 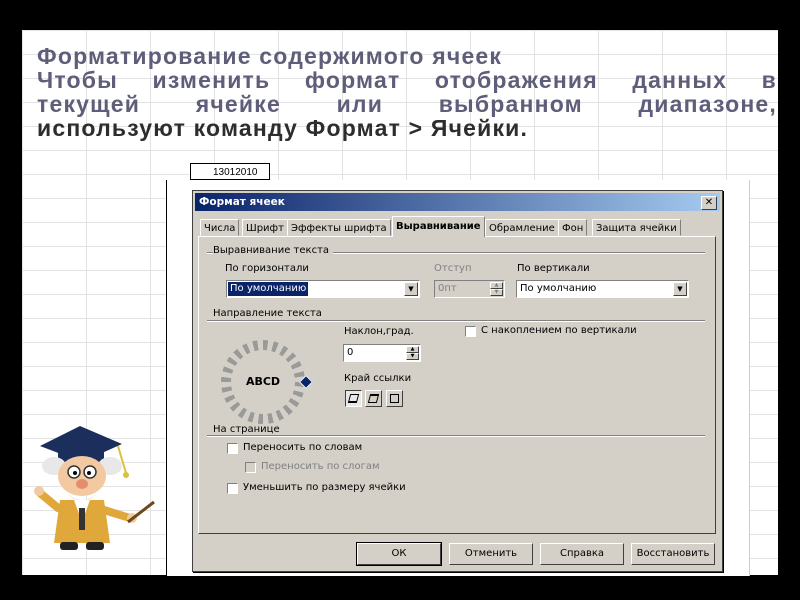 What do you see at coordinates (265, 227) in the screenshot?
I see `tab-font: Шрифт` at bounding box center [265, 227].